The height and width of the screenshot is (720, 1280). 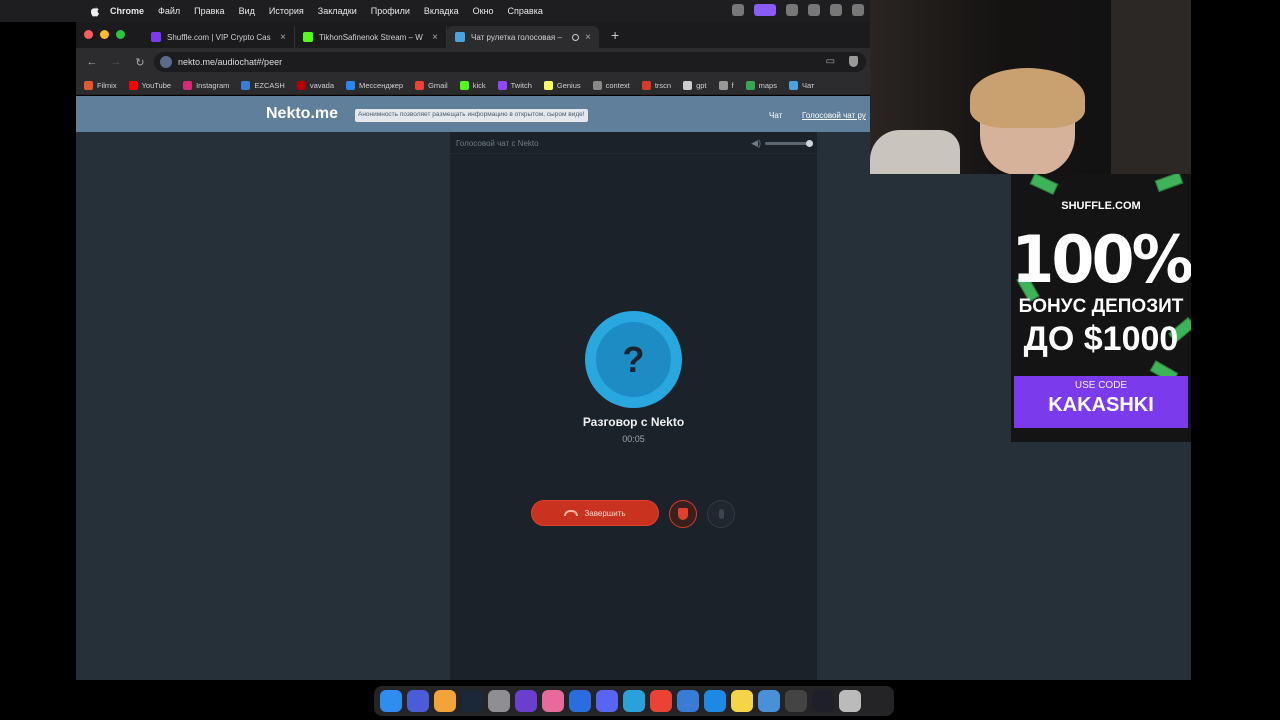 I want to click on chrome-icon, so click(x=661, y=701).